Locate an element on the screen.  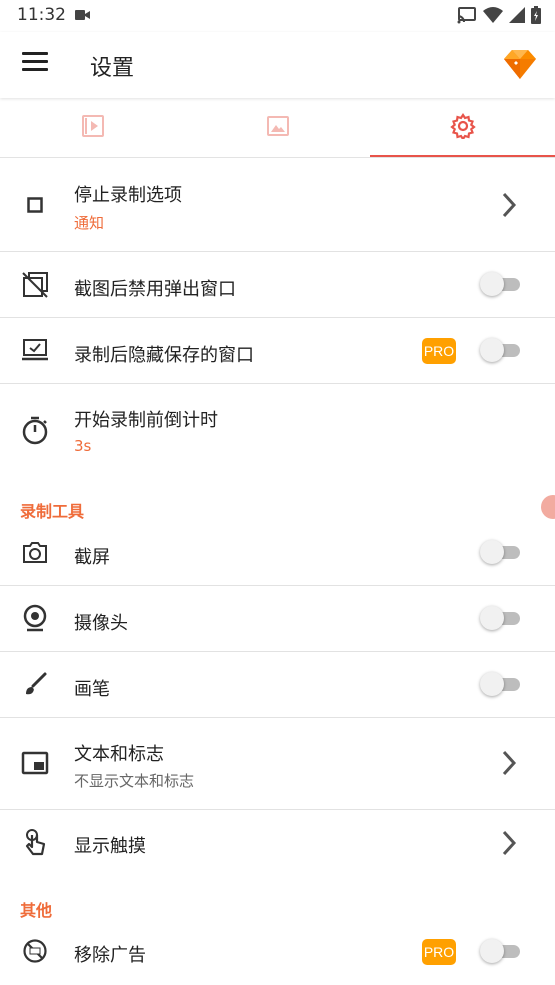
brush-toggle is located at coordinates (501, 684).